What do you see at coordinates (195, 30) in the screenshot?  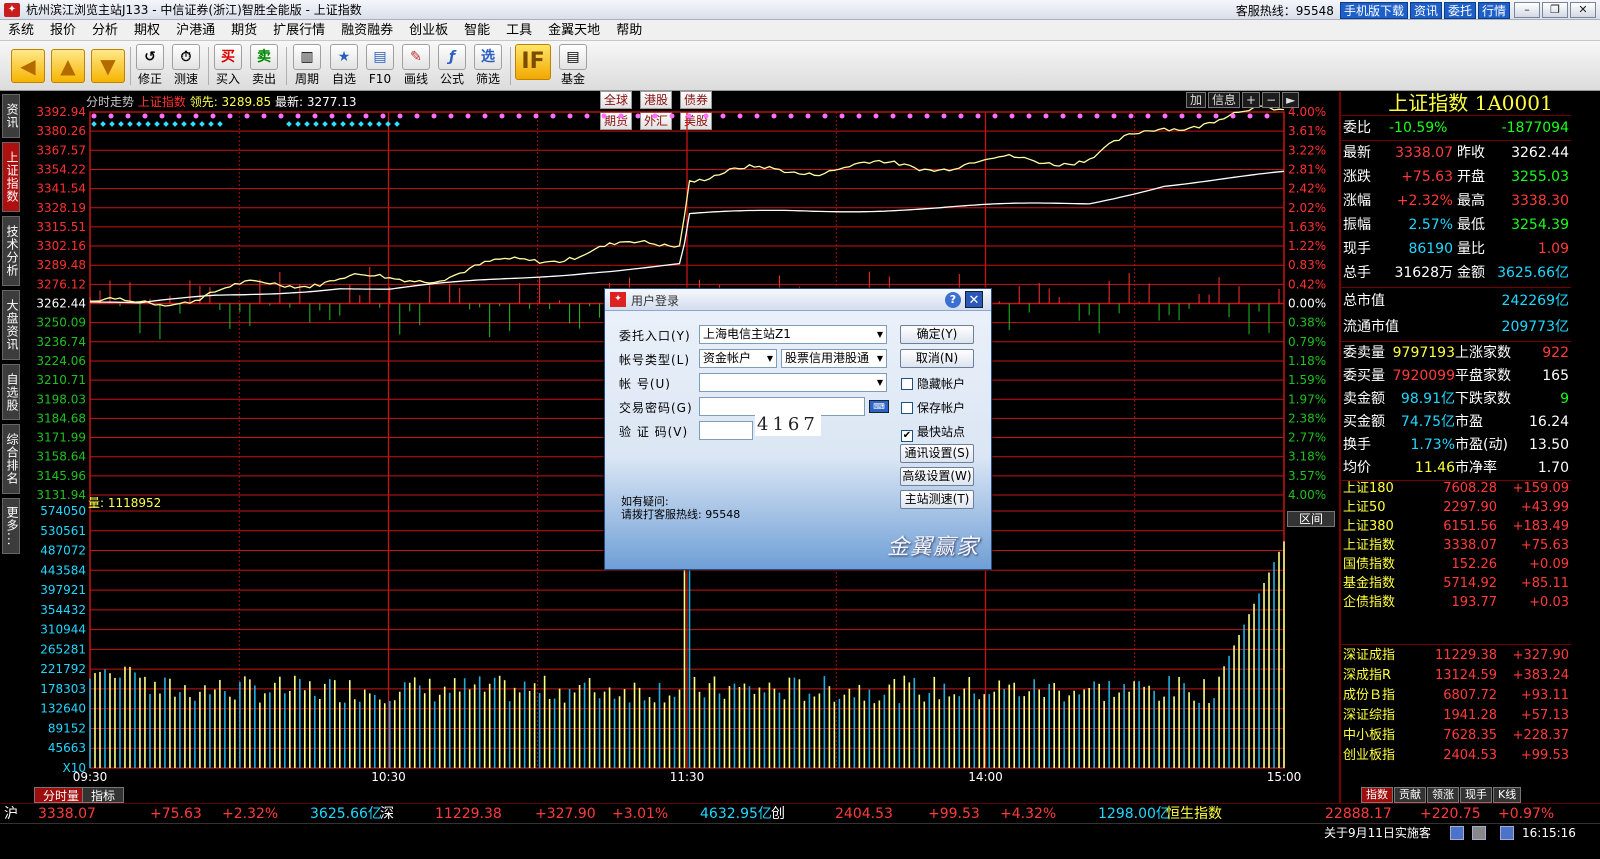 I see `menu-hk-connect: 沪港通` at bounding box center [195, 30].